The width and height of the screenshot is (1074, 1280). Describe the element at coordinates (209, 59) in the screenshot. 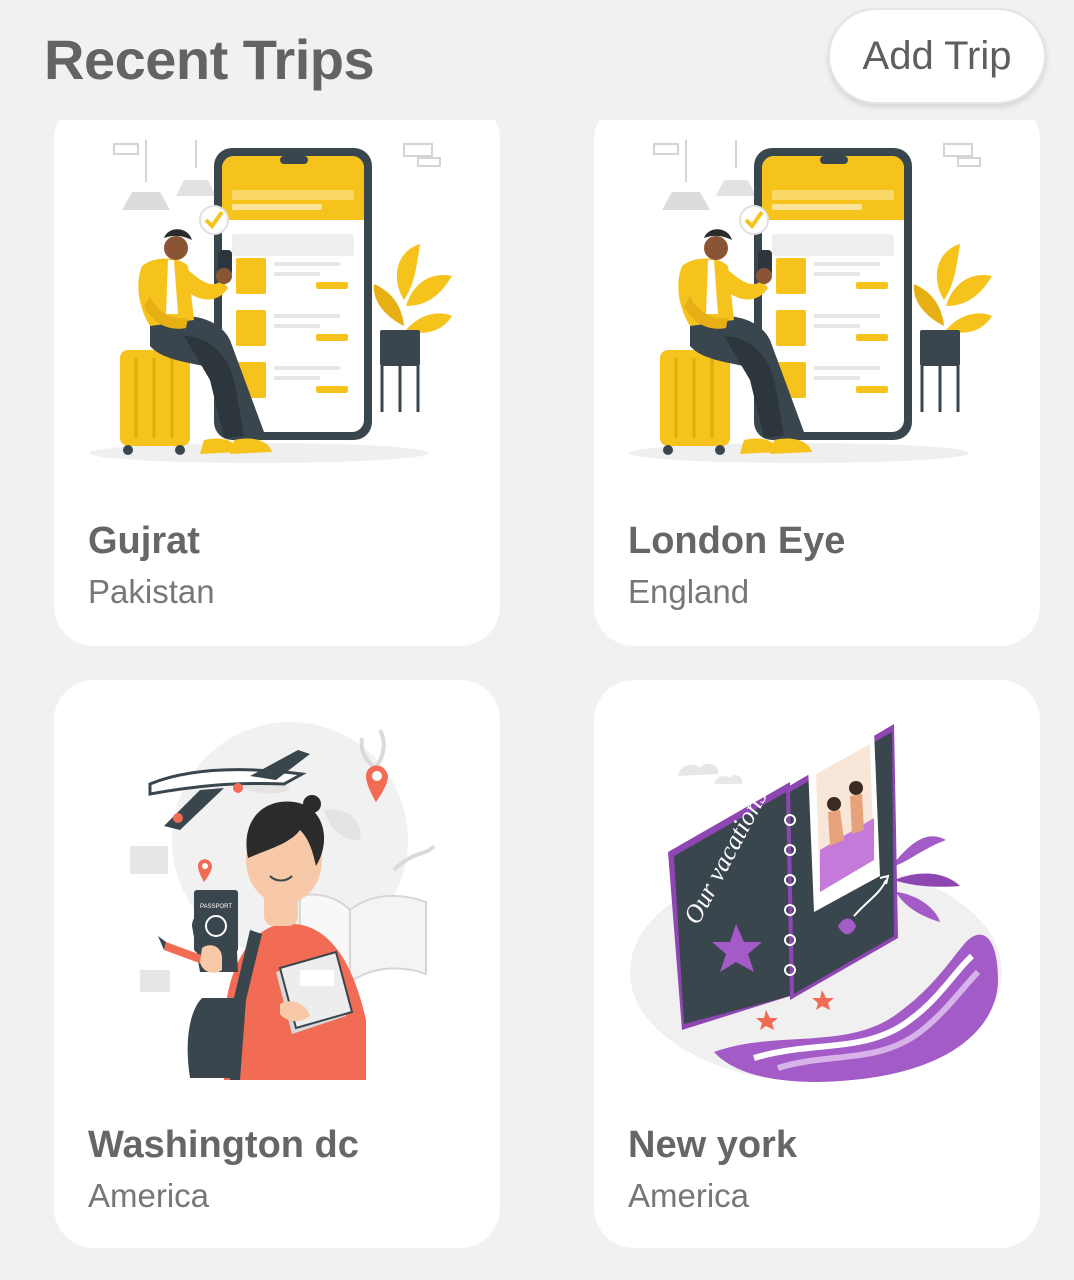

I see `page-title: Recent Trips` at that location.